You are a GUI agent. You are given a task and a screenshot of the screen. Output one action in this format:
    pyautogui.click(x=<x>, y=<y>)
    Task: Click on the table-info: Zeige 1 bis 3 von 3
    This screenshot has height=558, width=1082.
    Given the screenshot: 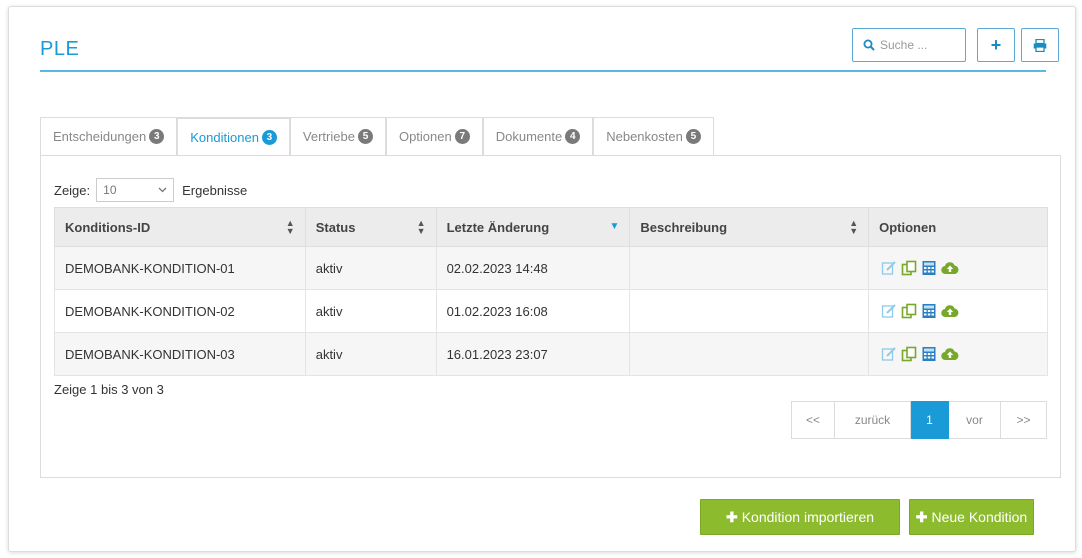 What is the action you would take?
    pyautogui.click(x=109, y=389)
    